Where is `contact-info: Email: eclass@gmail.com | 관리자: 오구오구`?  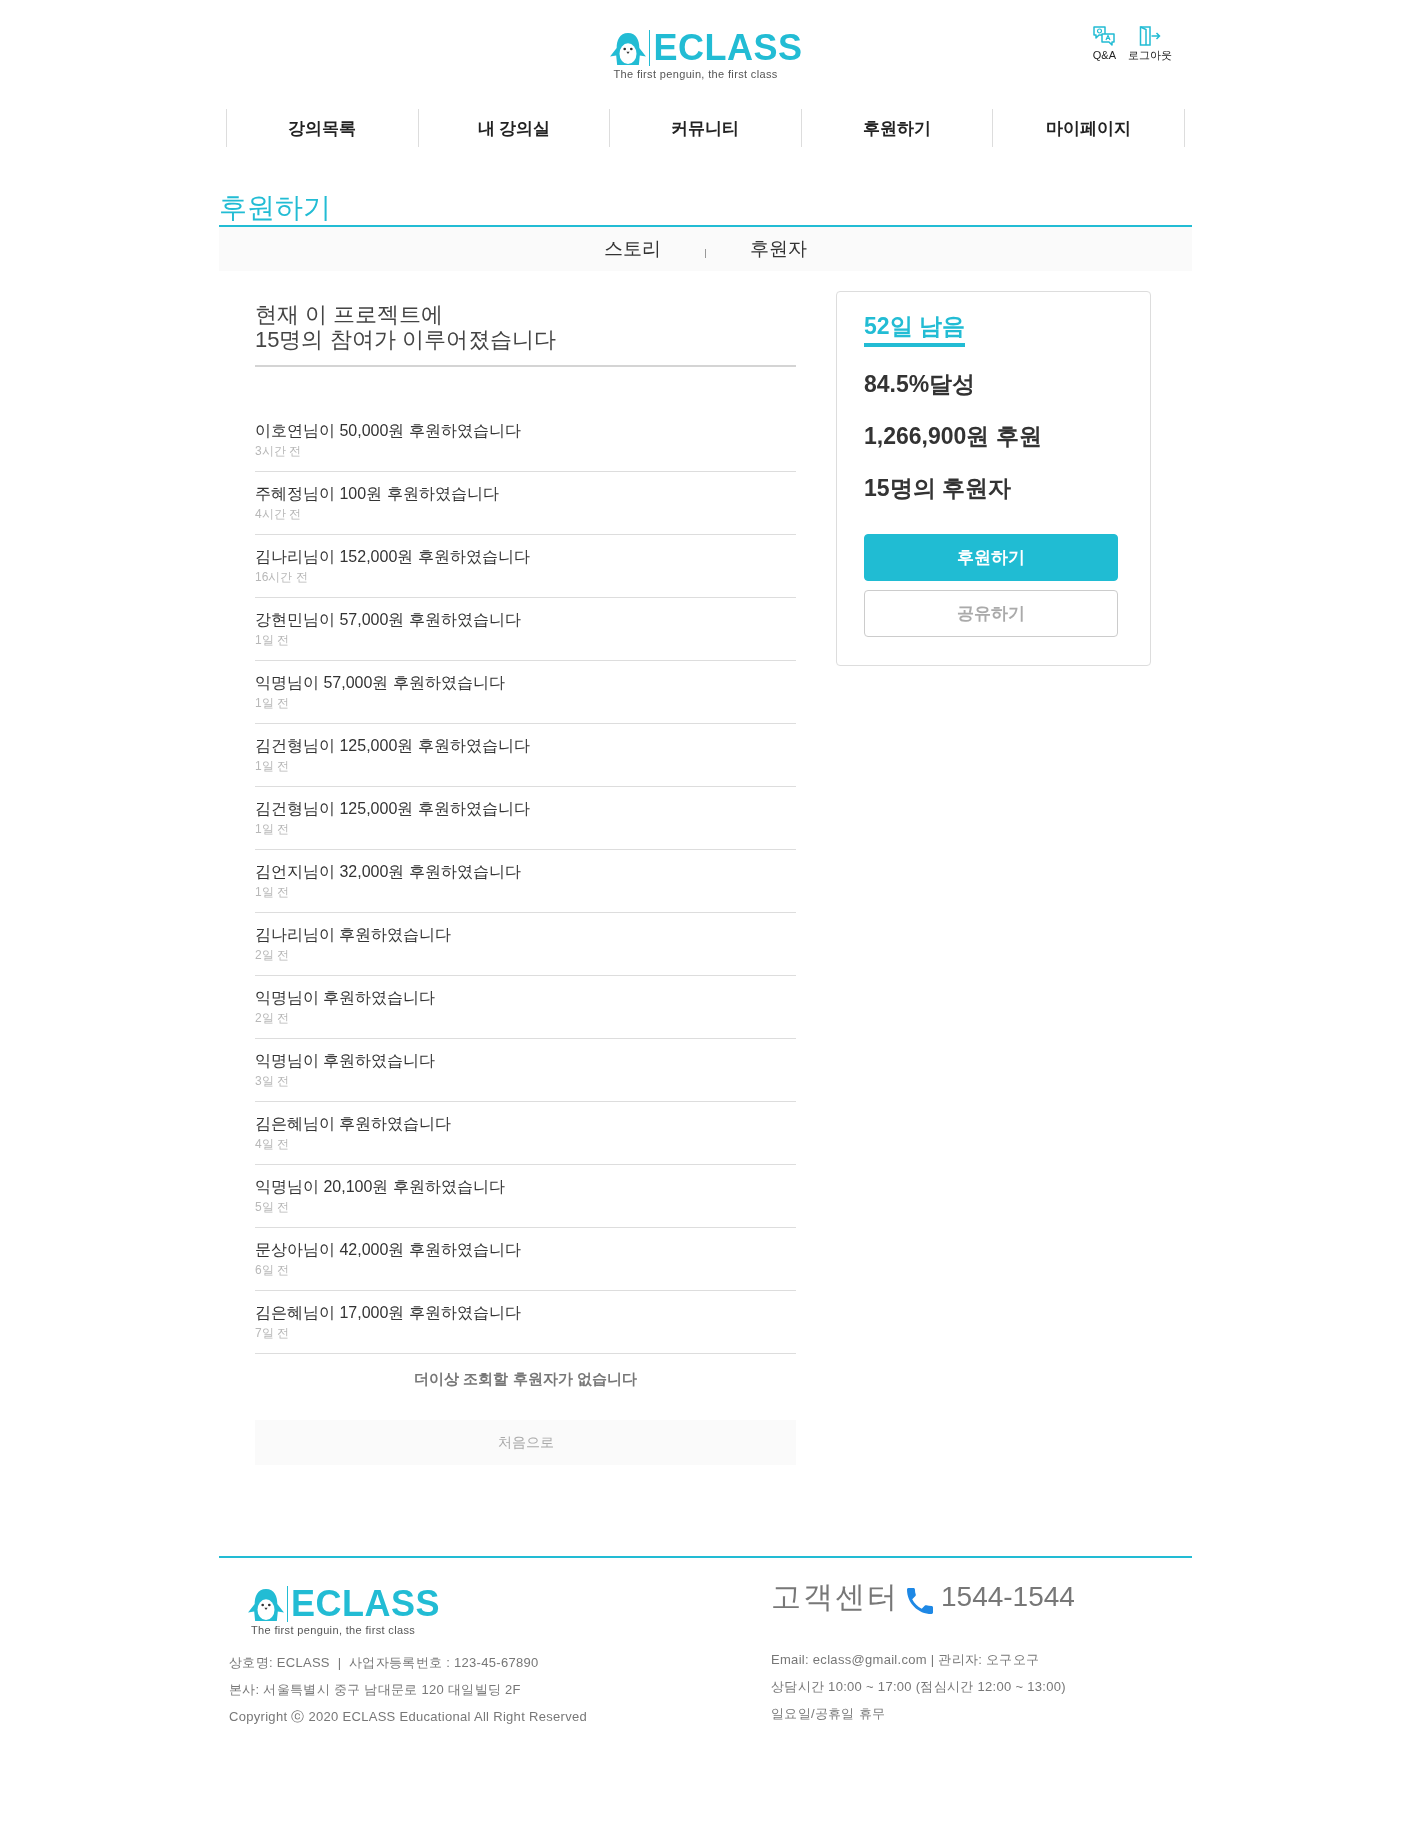
contact-info: Email: eclass@gmail.com | 관리자: 오구오구 is located at coordinates (905, 1660).